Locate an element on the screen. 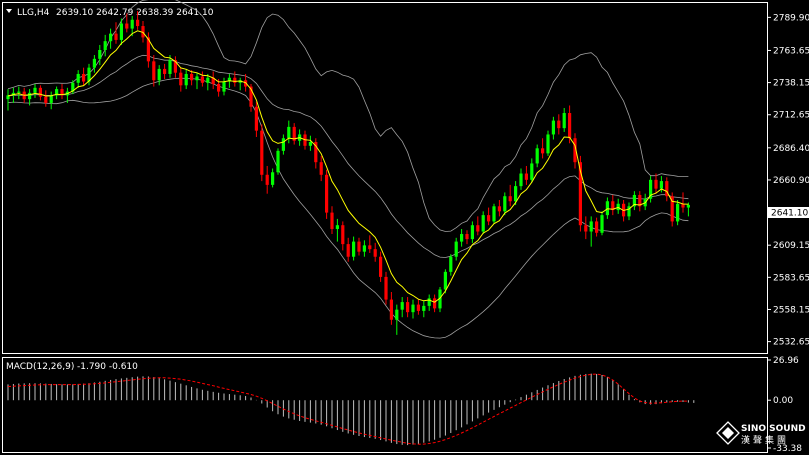 This screenshot has width=809, height=455. brand-chinese-name: 漢聲集團 is located at coordinates (765, 440).